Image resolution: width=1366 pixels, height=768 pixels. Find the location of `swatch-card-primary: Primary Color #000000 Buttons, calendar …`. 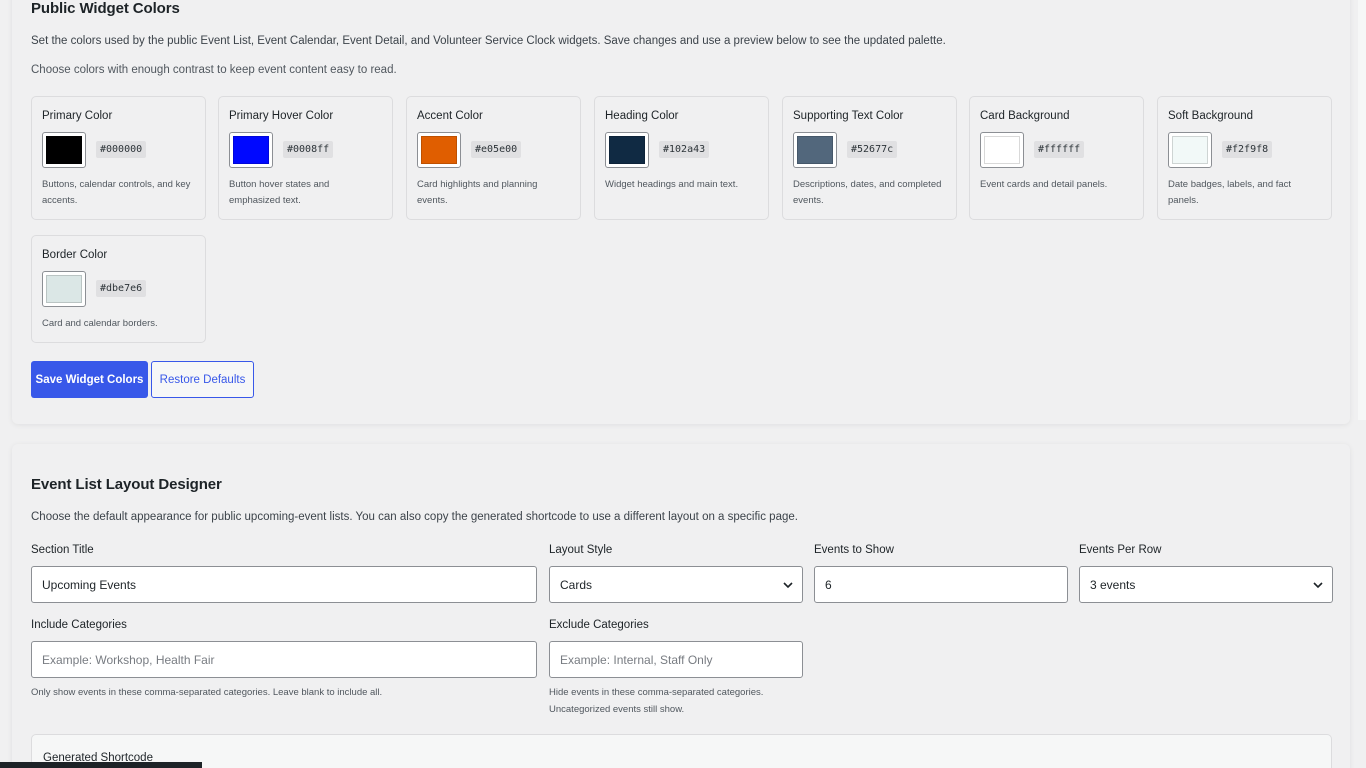

swatch-card-primary: Primary Color #000000 Buttons, calendar … is located at coordinates (118, 158).